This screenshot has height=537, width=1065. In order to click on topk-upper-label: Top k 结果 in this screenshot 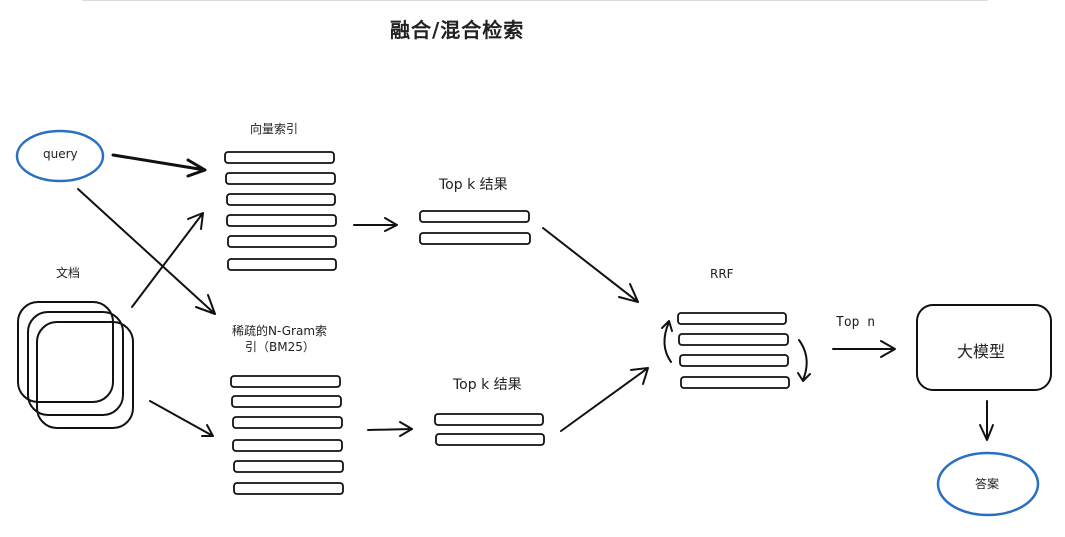, I will do `click(473, 185)`.